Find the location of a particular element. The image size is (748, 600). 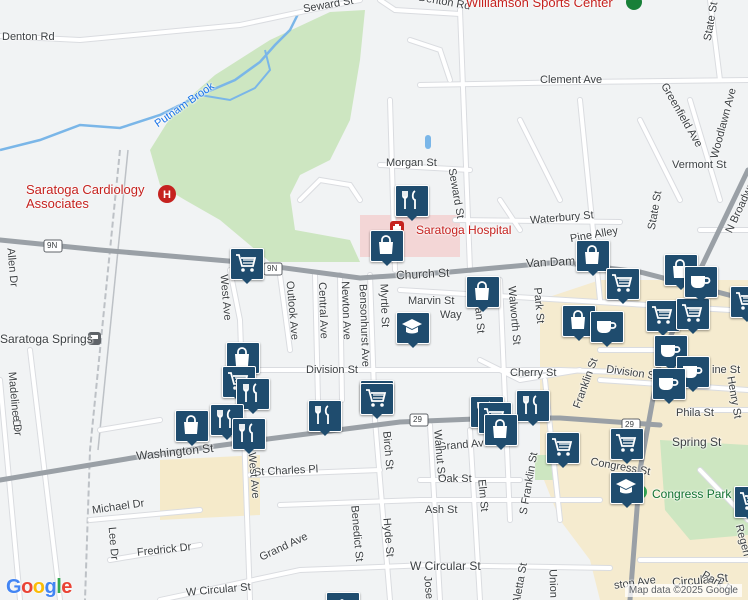

map-attribution: Map data ©2025 Google is located at coordinates (683, 590).